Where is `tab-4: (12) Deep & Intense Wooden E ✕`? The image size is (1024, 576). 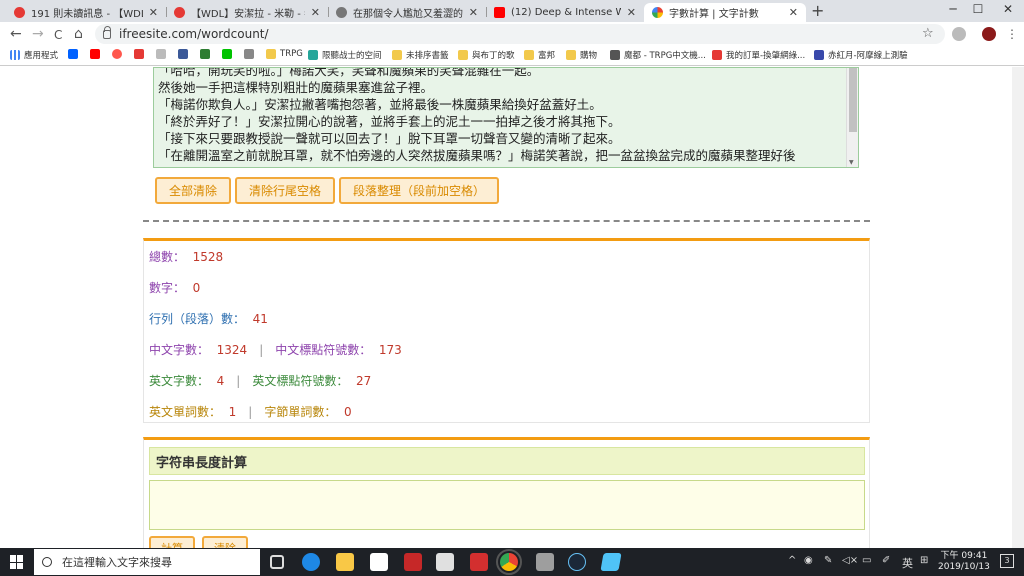
tab-4: (12) Deep & Intense Wooden E ✕ is located at coordinates (565, 12).